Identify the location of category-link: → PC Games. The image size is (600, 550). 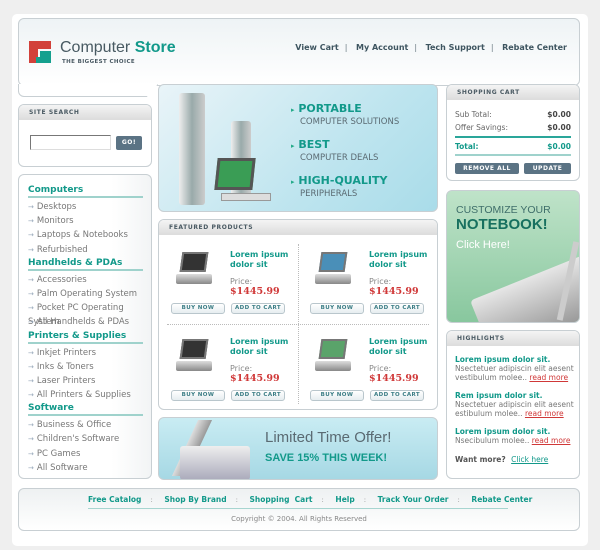
(89, 454).